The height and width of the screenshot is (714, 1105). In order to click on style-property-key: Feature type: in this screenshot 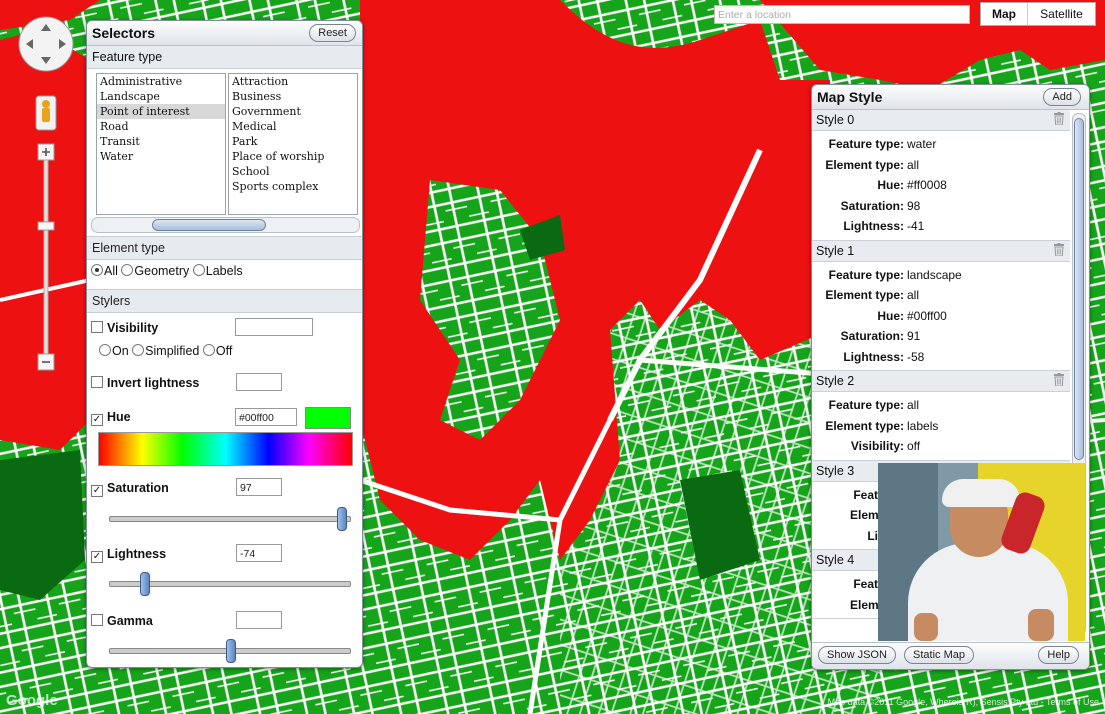, I will do `click(866, 144)`.